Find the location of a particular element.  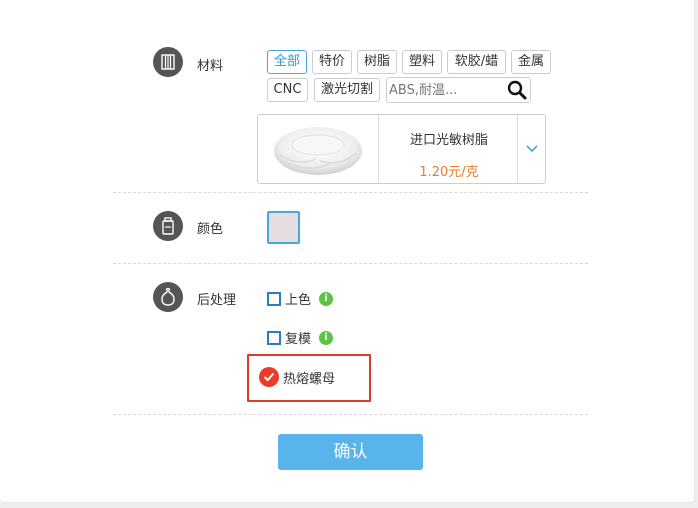

product-thumbnail is located at coordinates (318, 149).